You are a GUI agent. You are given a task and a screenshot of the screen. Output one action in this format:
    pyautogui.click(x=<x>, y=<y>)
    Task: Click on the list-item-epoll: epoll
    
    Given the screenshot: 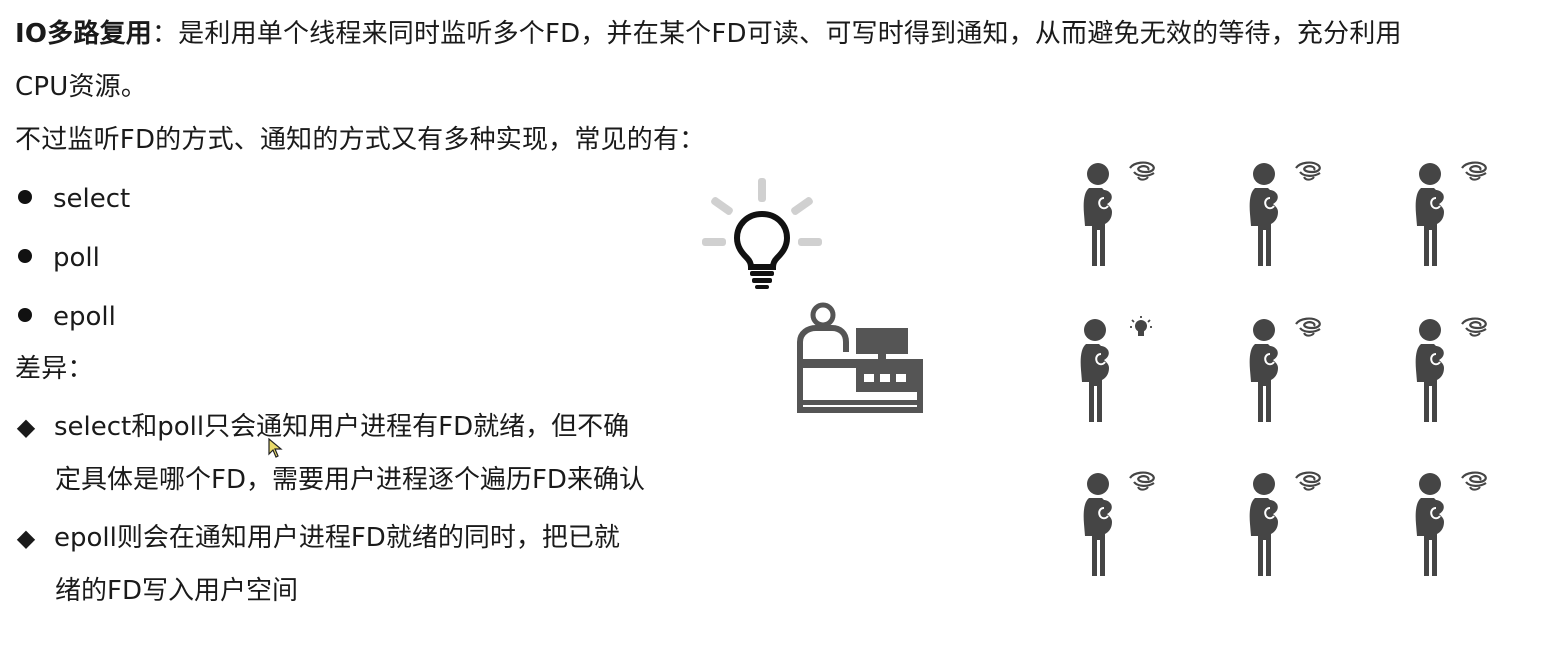 What is the action you would take?
    pyautogui.click(x=65, y=316)
    